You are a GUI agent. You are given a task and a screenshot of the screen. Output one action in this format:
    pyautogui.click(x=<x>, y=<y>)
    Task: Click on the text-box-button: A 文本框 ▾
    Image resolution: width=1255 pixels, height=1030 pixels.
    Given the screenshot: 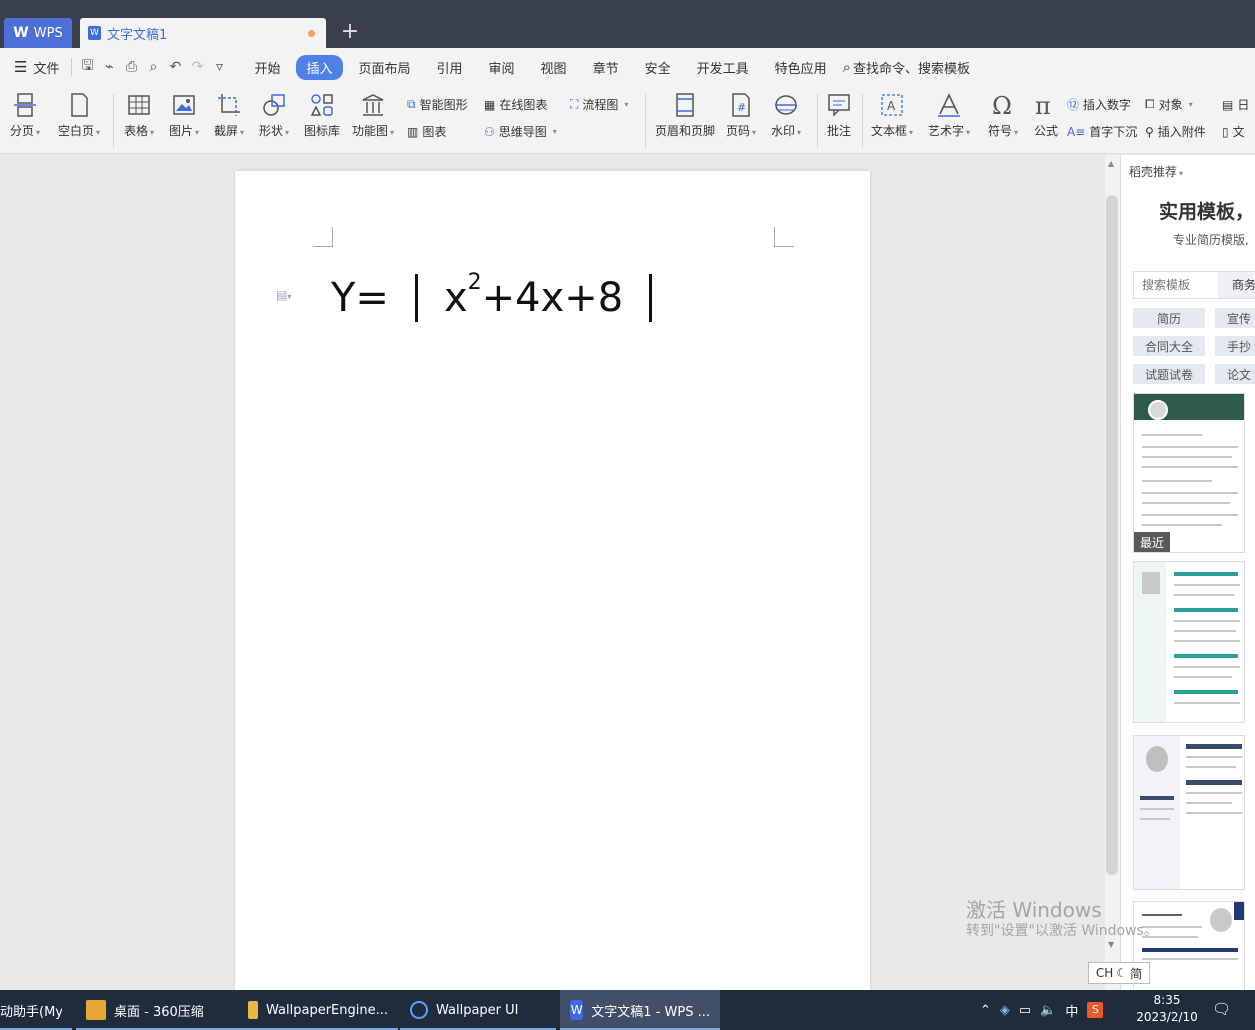 What is the action you would take?
    pyautogui.click(x=892, y=115)
    